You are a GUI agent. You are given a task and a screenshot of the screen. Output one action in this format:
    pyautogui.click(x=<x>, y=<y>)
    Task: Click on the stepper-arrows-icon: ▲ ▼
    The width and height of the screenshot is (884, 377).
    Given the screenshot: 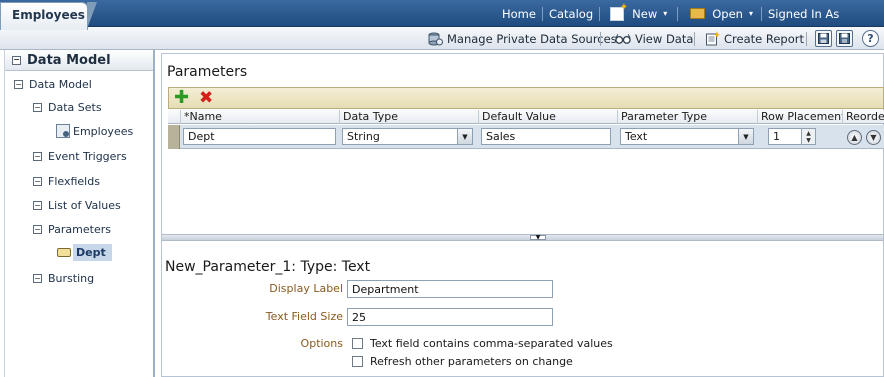 What is the action you would take?
    pyautogui.click(x=808, y=136)
    